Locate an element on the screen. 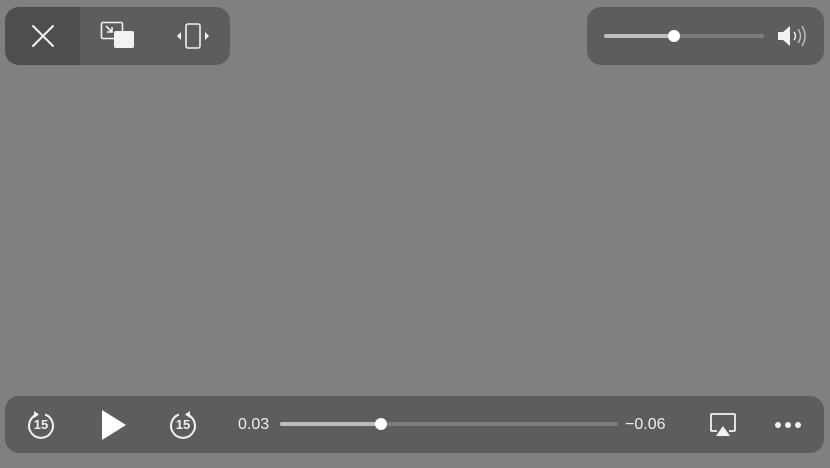 This screenshot has height=468, width=830. aspect-fit-button is located at coordinates (192, 36).